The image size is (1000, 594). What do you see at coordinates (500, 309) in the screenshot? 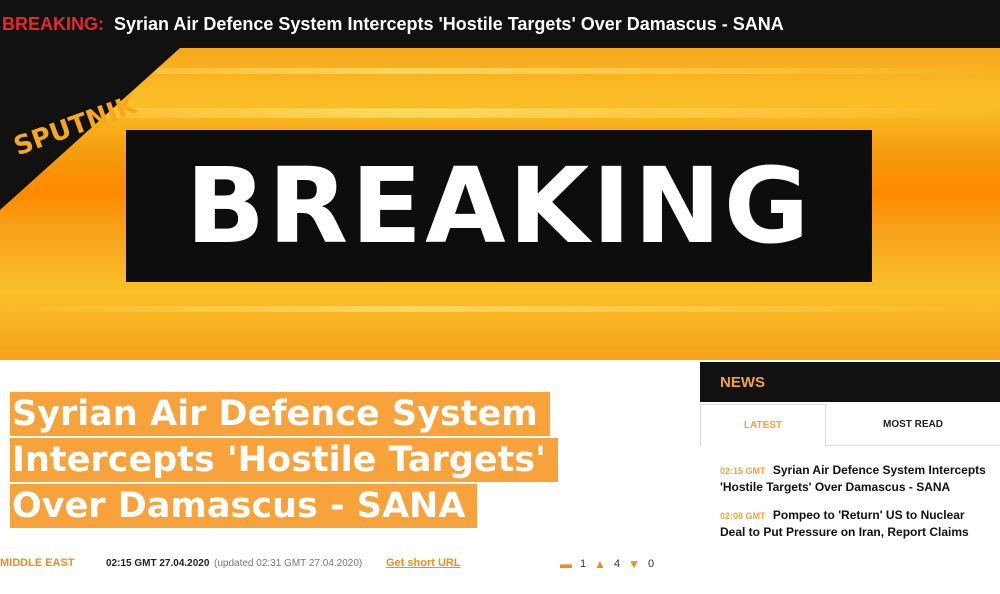
I see `banner-streak` at bounding box center [500, 309].